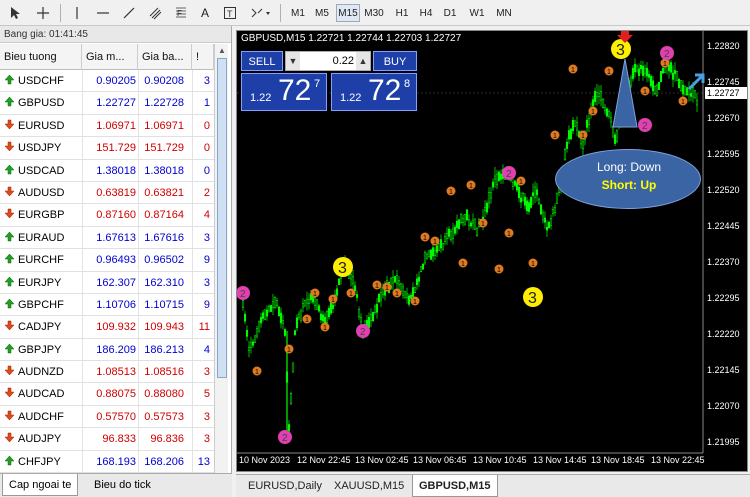 Image resolution: width=750 pixels, height=497 pixels. I want to click on timeframe-h4: H4, so click(426, 13).